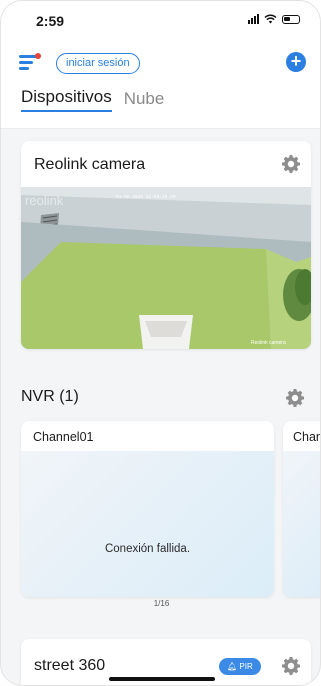  I want to click on status-bar: 2:59, so click(160, 19).